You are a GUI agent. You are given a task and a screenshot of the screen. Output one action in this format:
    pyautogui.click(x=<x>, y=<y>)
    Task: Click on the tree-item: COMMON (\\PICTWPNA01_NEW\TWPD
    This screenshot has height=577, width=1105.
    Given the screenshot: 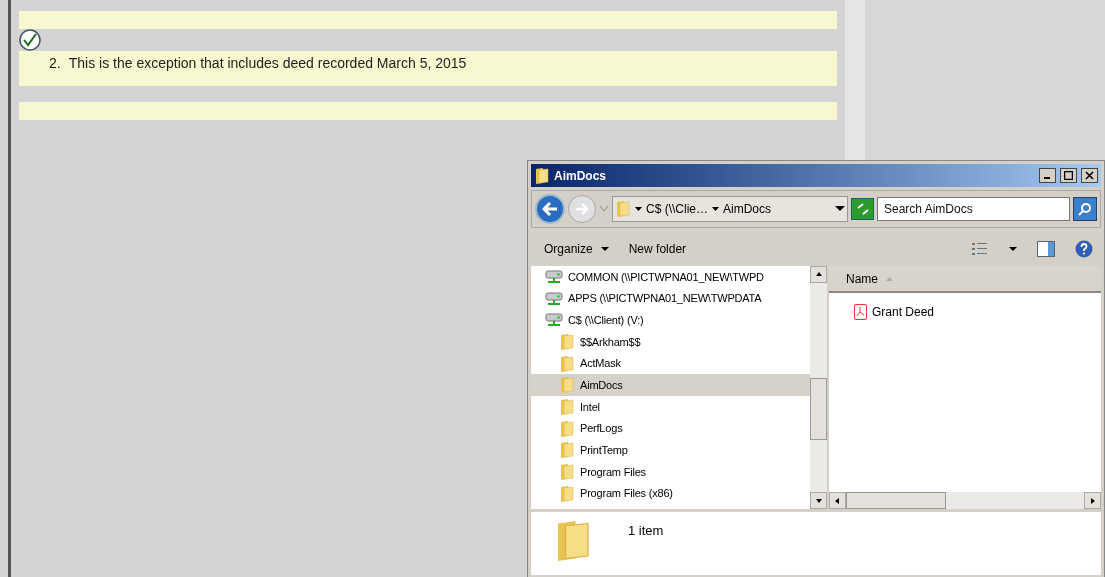 What is the action you would take?
    pyautogui.click(x=670, y=277)
    